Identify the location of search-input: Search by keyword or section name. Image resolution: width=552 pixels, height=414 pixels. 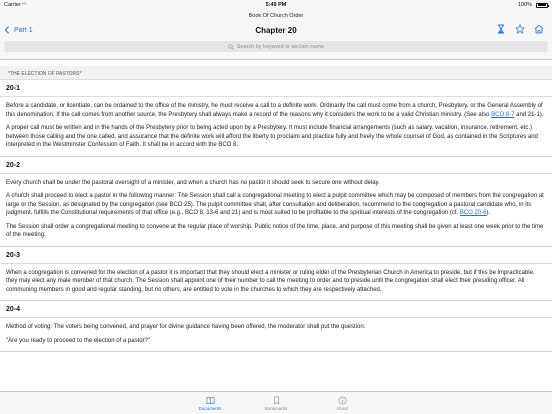
(276, 46).